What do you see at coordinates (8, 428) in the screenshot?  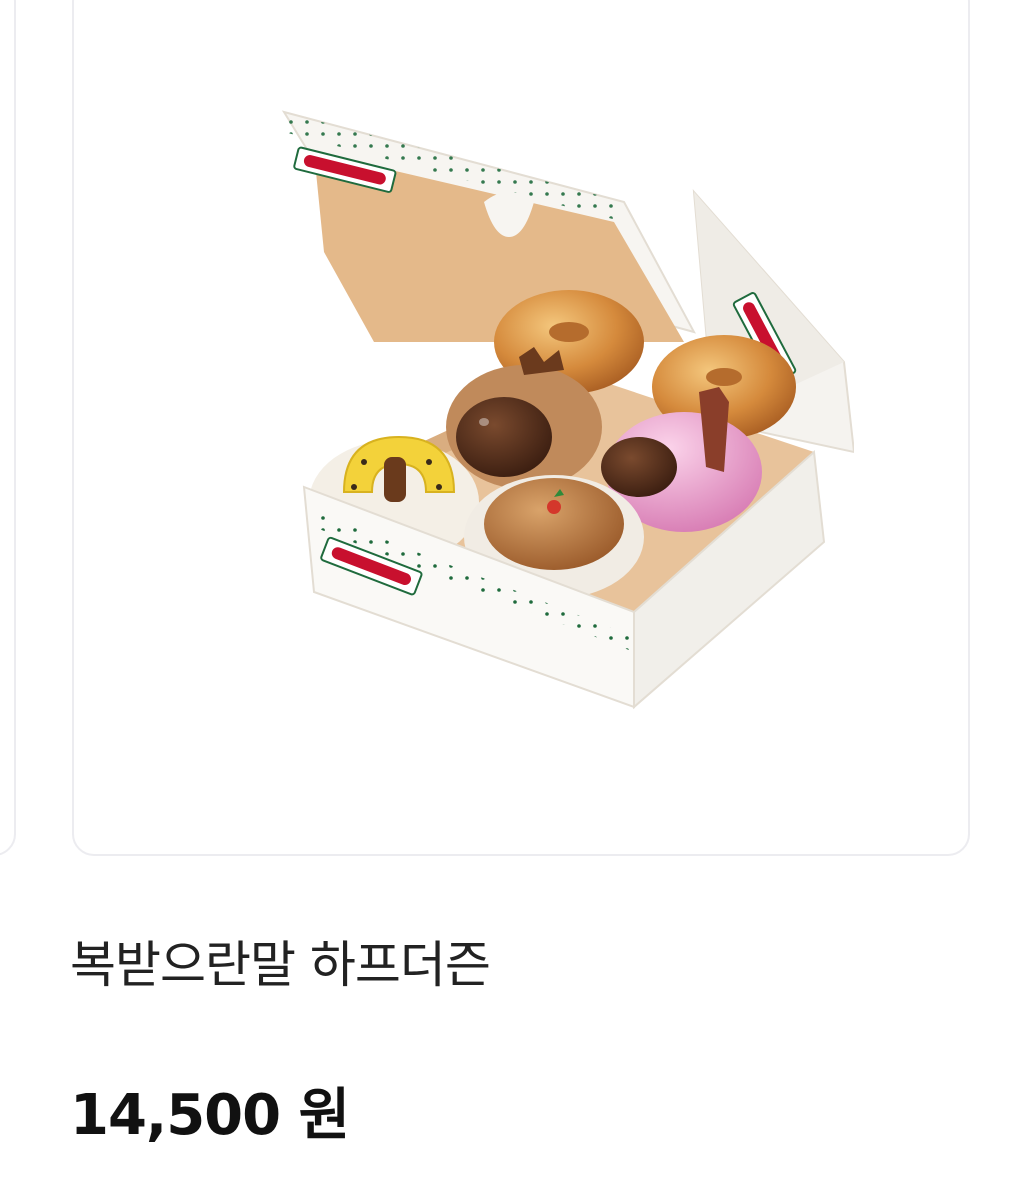 I see `previous-product-card` at bounding box center [8, 428].